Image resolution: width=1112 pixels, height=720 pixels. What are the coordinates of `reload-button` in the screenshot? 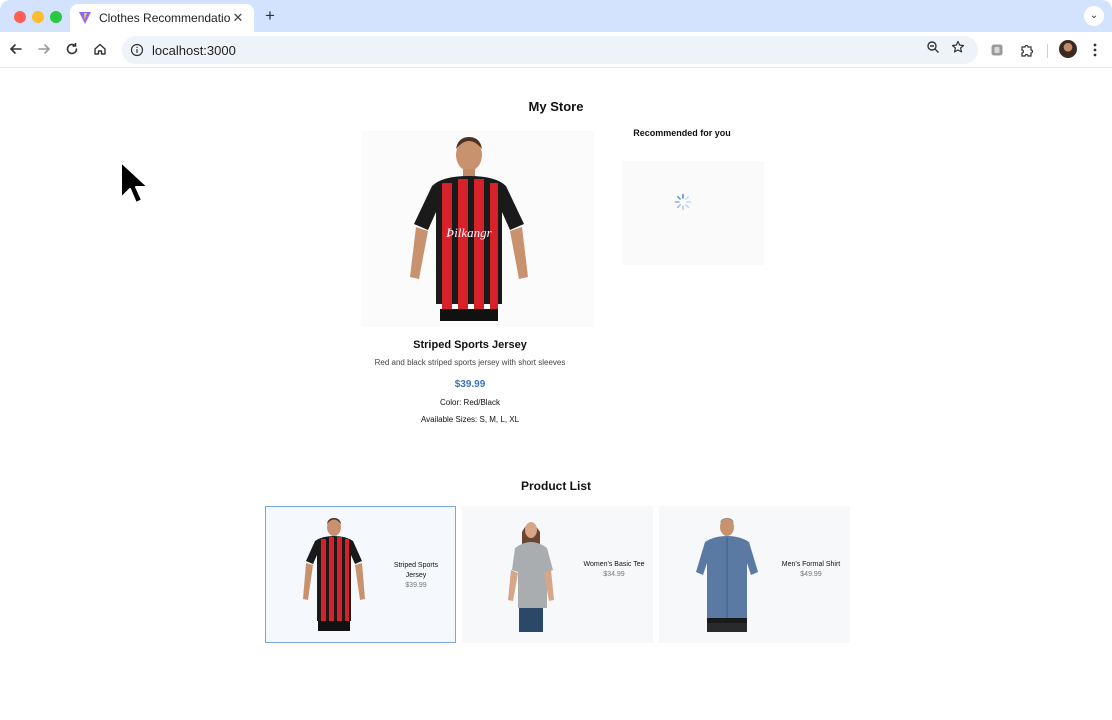 It's located at (72, 49).